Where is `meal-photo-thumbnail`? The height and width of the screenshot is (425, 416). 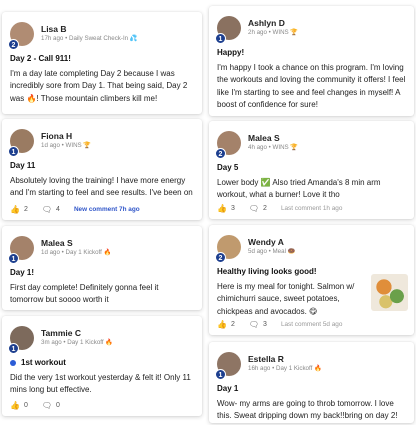
meal-photo-thumbnail is located at coordinates (389, 292).